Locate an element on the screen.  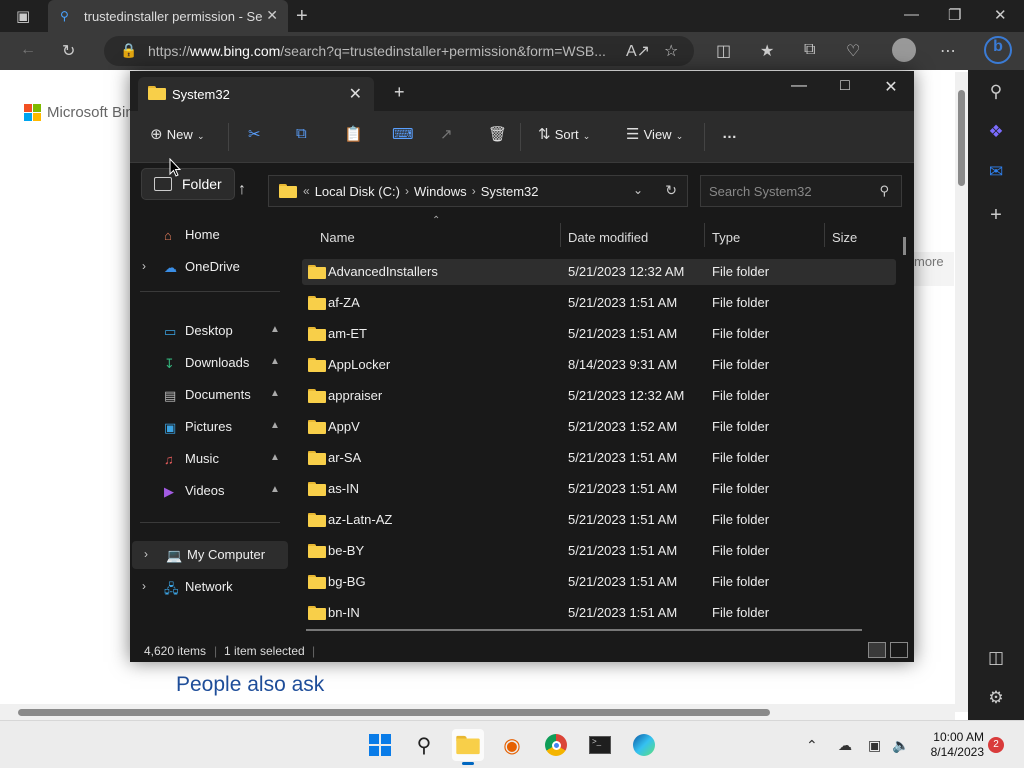
paste-icon: 📋 is located at coordinates (353, 134).